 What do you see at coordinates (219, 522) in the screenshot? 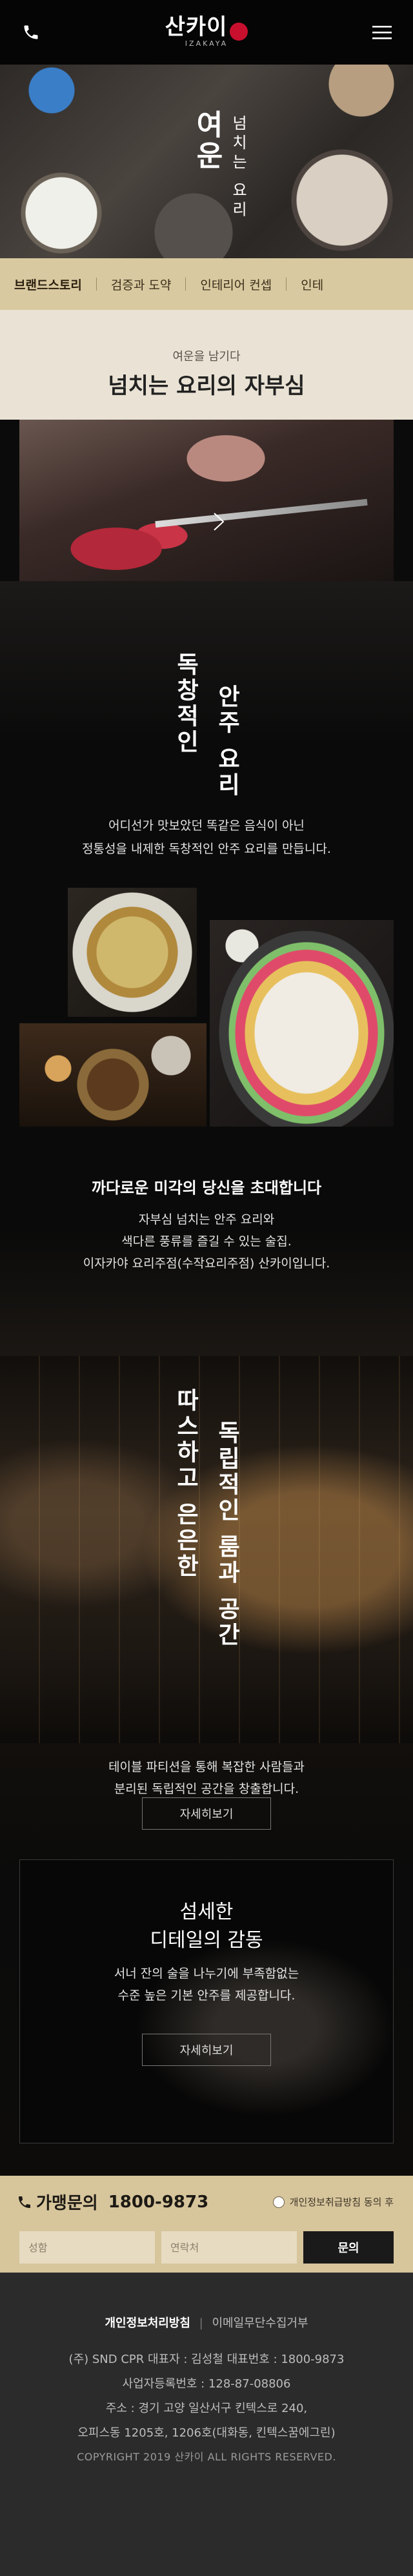
I see `play-icon` at bounding box center [219, 522].